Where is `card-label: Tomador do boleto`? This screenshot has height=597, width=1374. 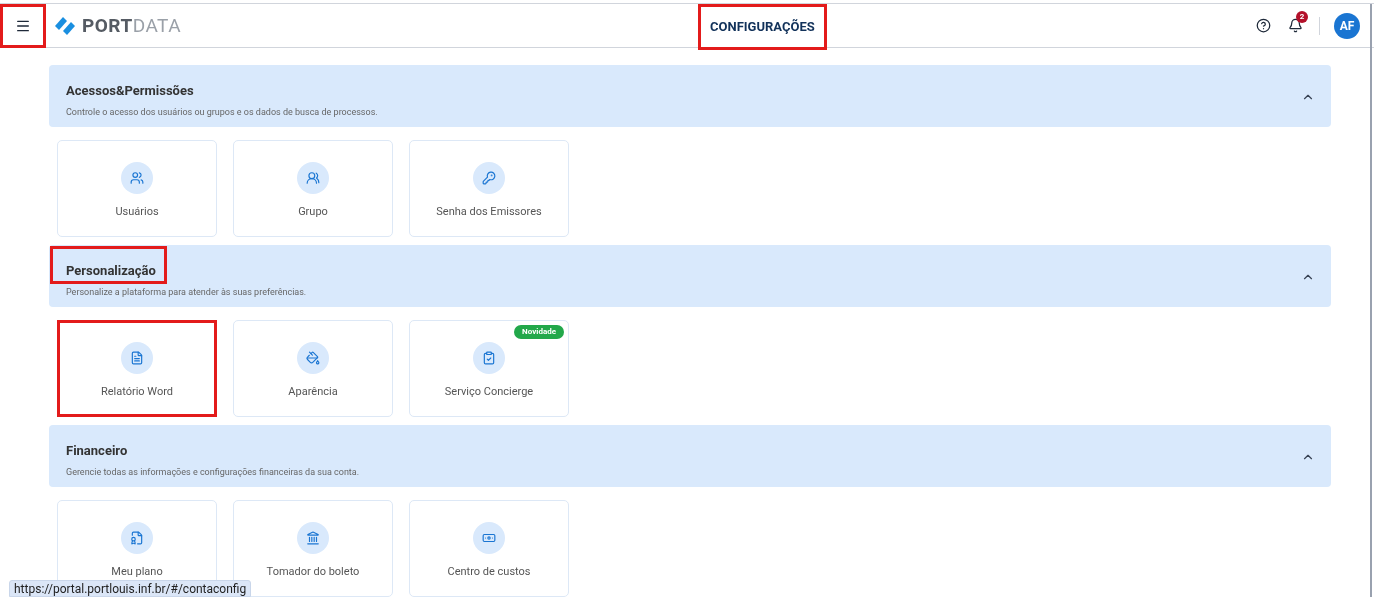 card-label: Tomador do boleto is located at coordinates (313, 572).